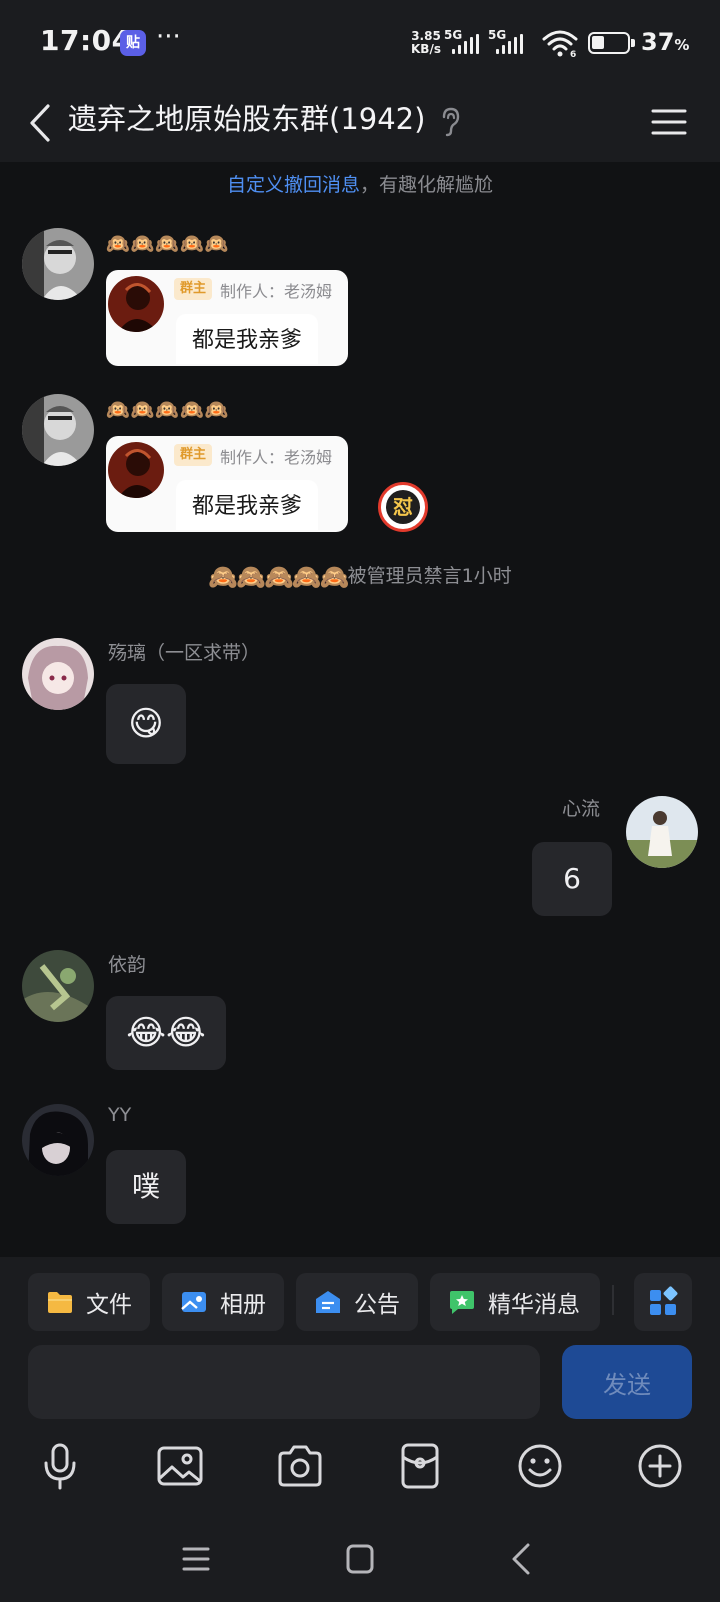 Image resolution: width=720 pixels, height=1602 pixels. I want to click on tieba-app-icon: 贴, so click(133, 43).